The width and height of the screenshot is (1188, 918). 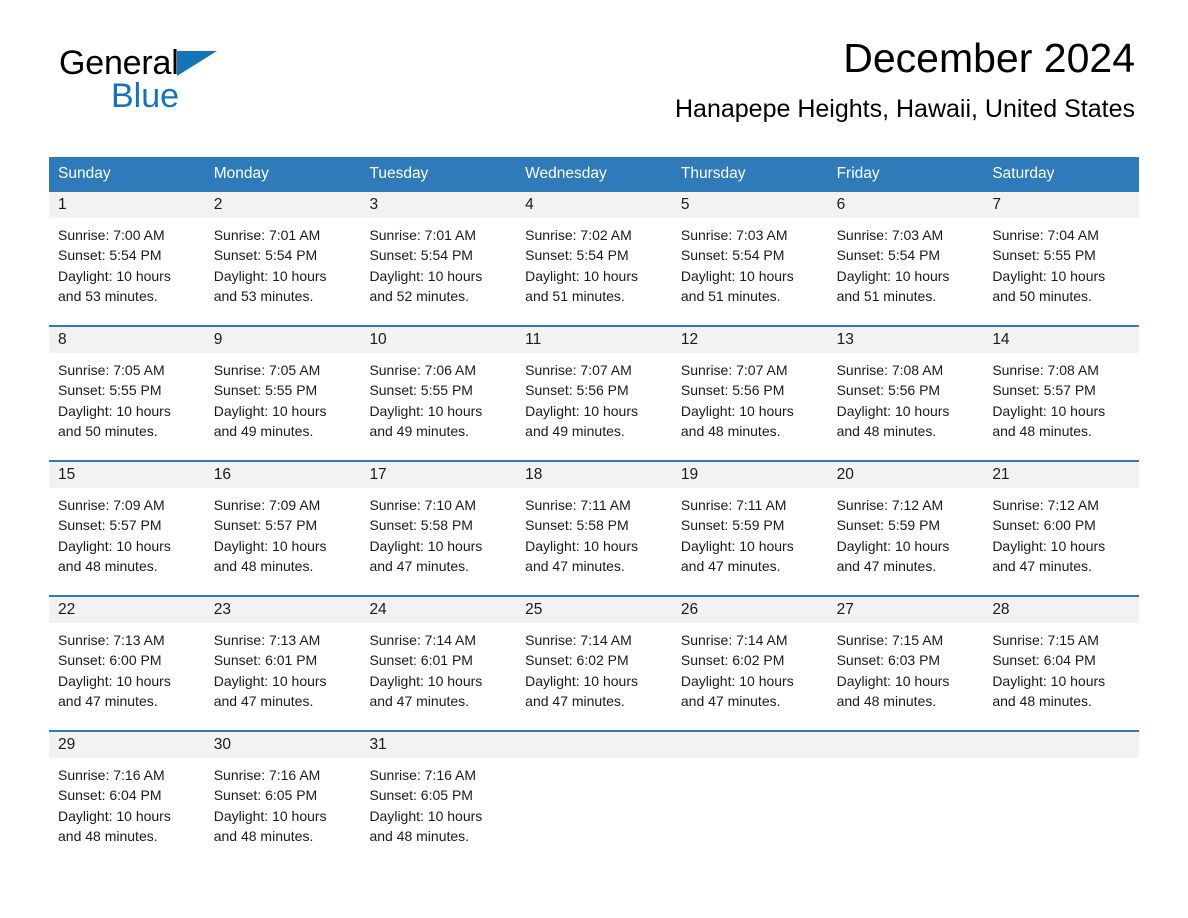 What do you see at coordinates (127, 340) in the screenshot?
I see `day-number-band: 8` at bounding box center [127, 340].